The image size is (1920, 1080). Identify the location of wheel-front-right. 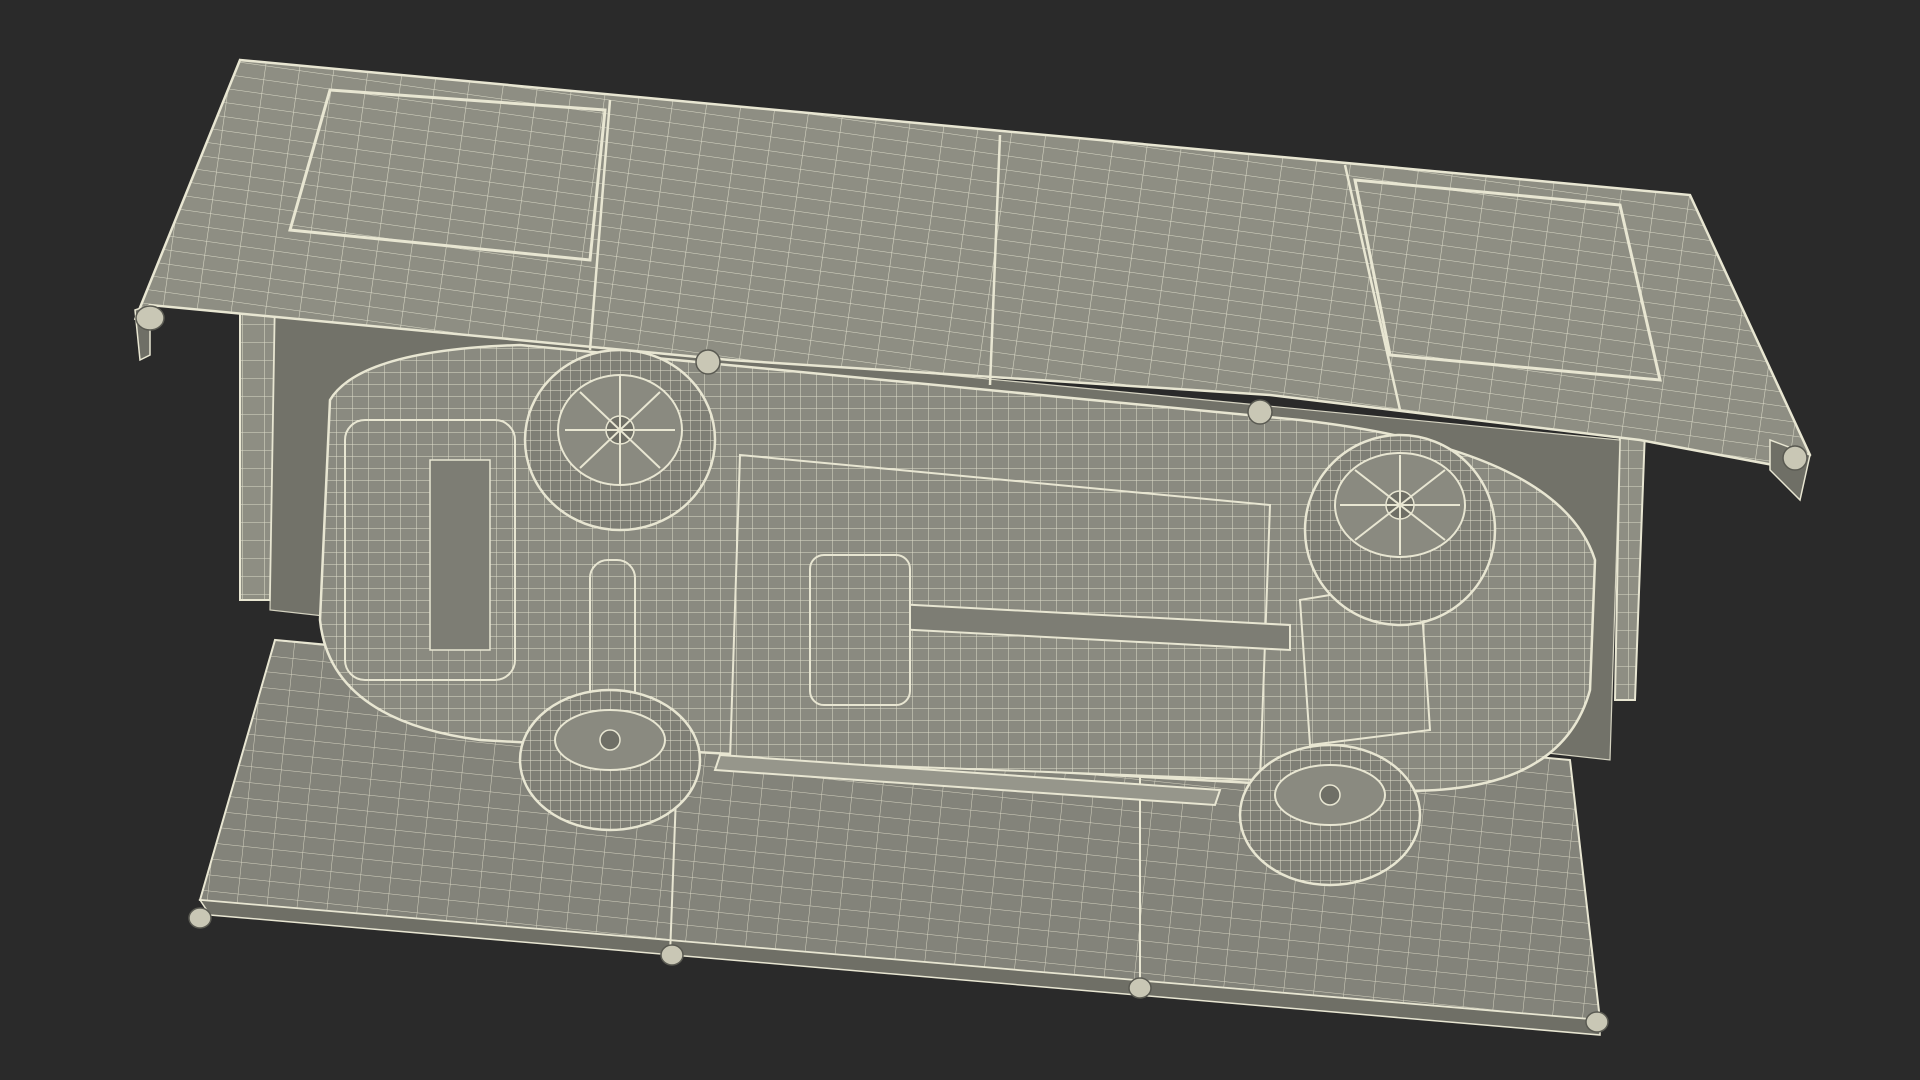
(610, 760).